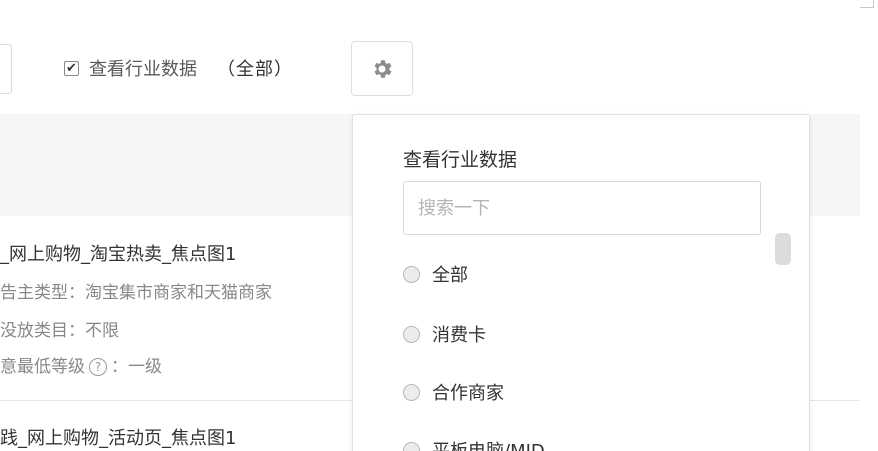 The width and height of the screenshot is (878, 451). I want to click on industry-data-filter: ✔ 查看行业数据 （全部）, so click(178, 68).